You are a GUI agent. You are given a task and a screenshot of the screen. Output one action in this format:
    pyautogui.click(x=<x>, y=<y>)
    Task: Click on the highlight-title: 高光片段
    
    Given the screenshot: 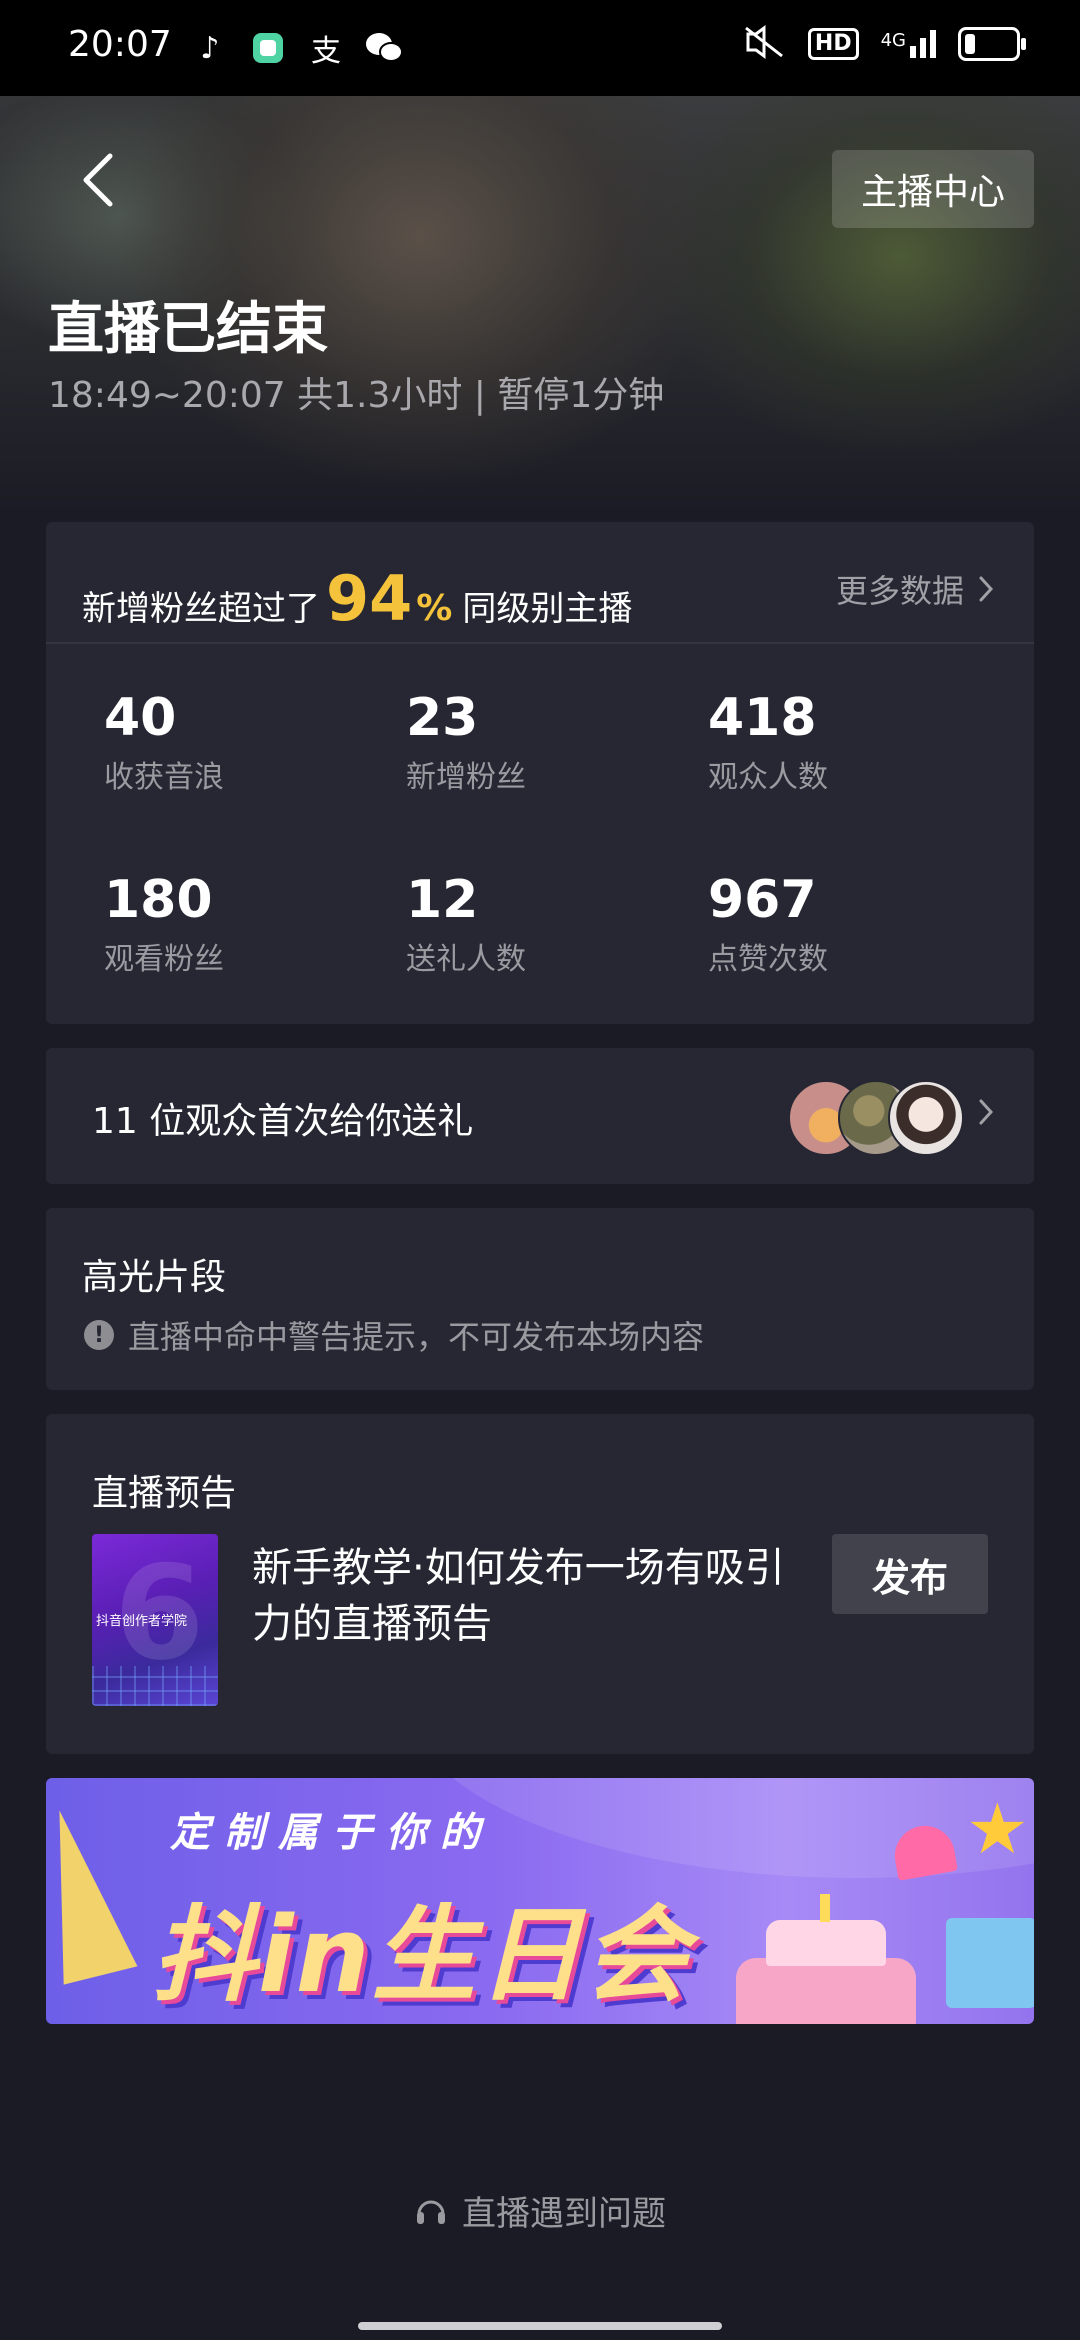 What is the action you would take?
    pyautogui.click(x=154, y=1277)
    